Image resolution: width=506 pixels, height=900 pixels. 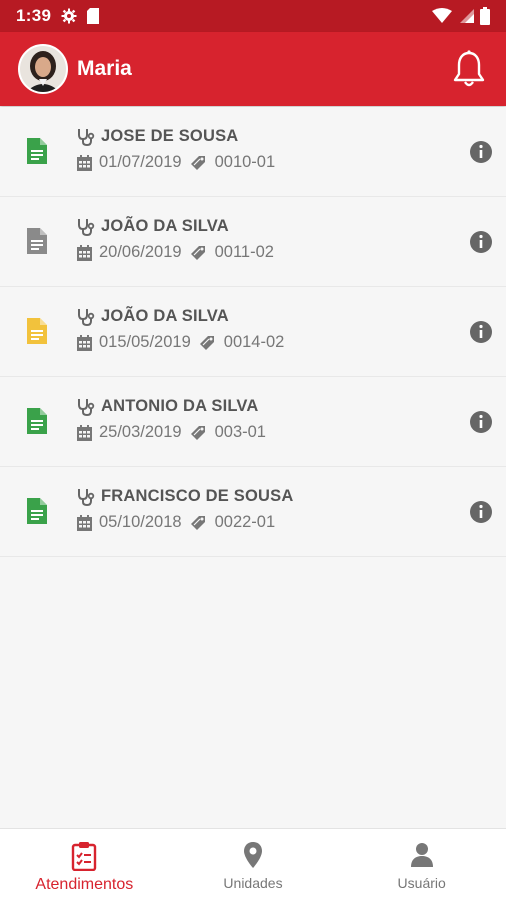 What do you see at coordinates (253, 422) in the screenshot?
I see `list-item: ANTONIO DA SILVA 25/03/2019 003-01` at bounding box center [253, 422].